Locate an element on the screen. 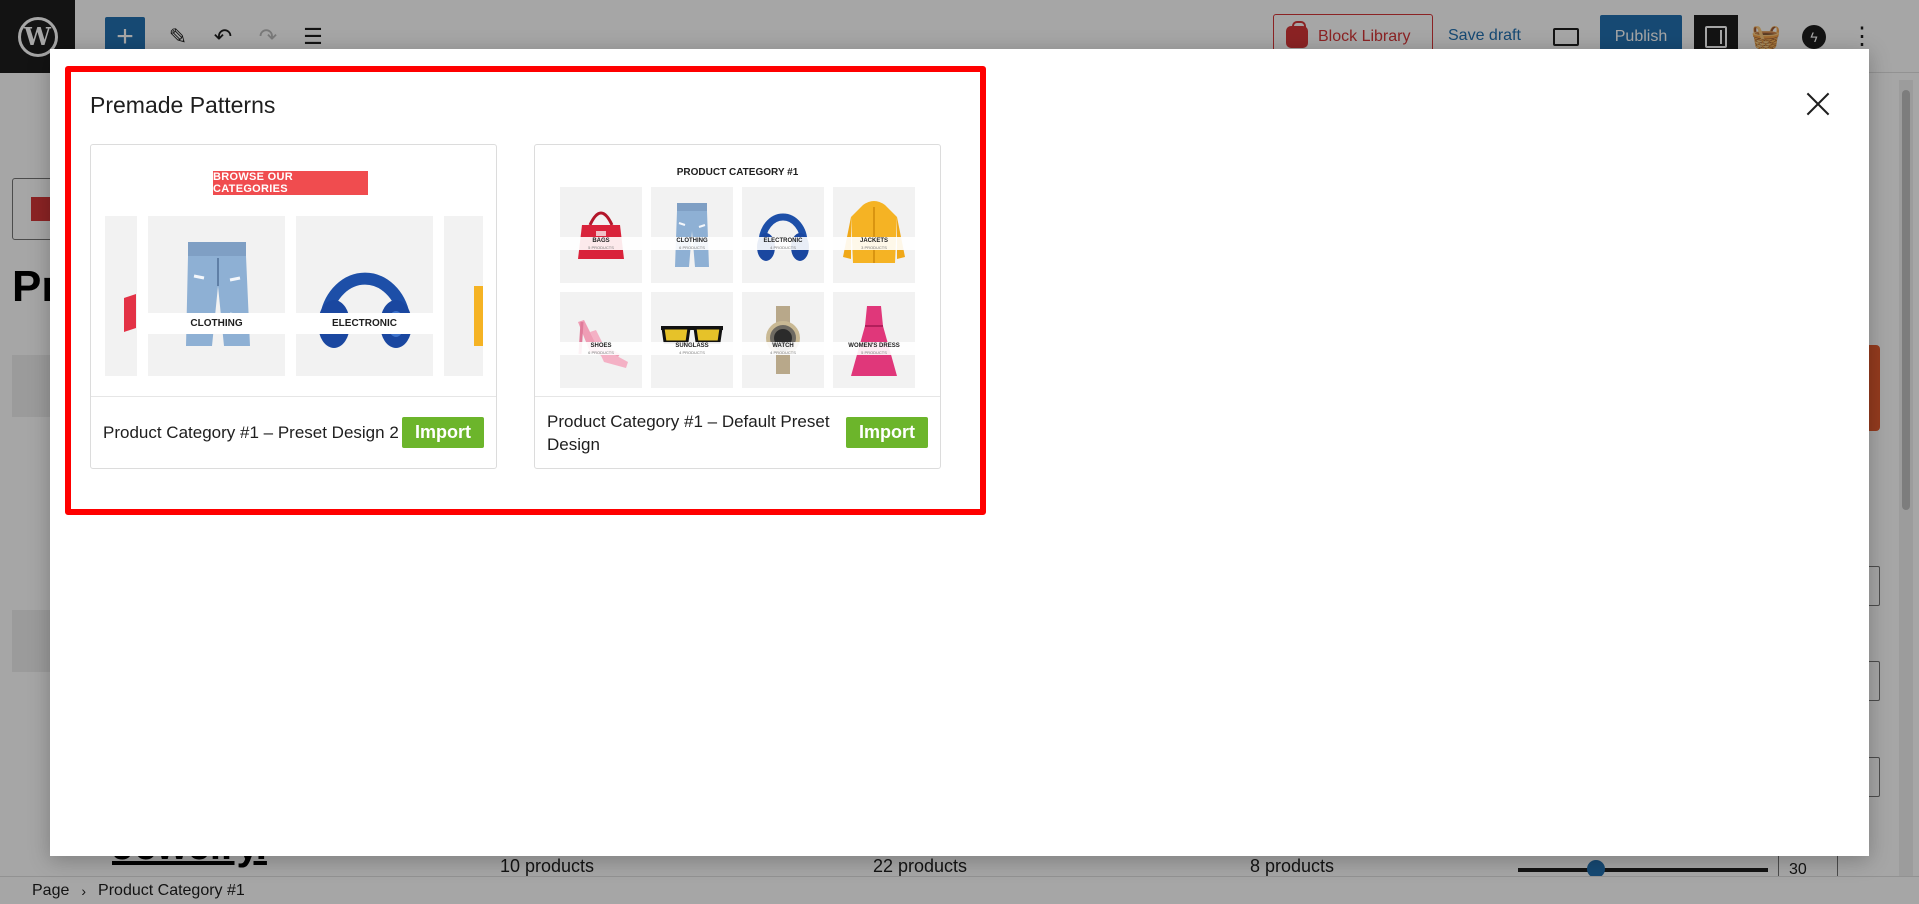 The width and height of the screenshot is (1919, 904). modal-title: Premade Patterns is located at coordinates (183, 105).